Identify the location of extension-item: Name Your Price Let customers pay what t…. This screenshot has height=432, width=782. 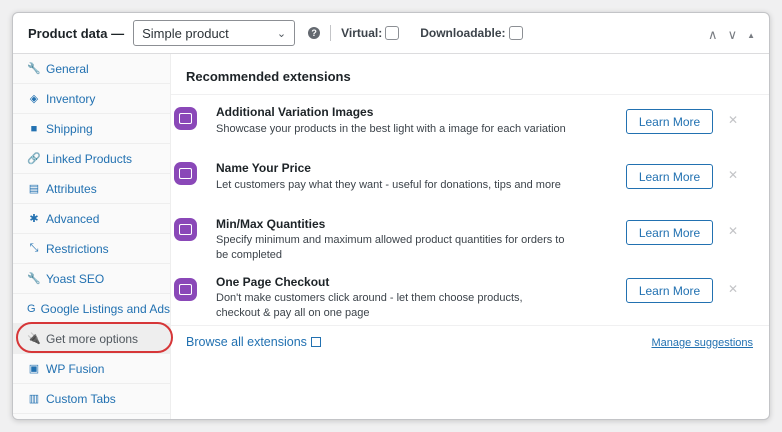
(464, 182).